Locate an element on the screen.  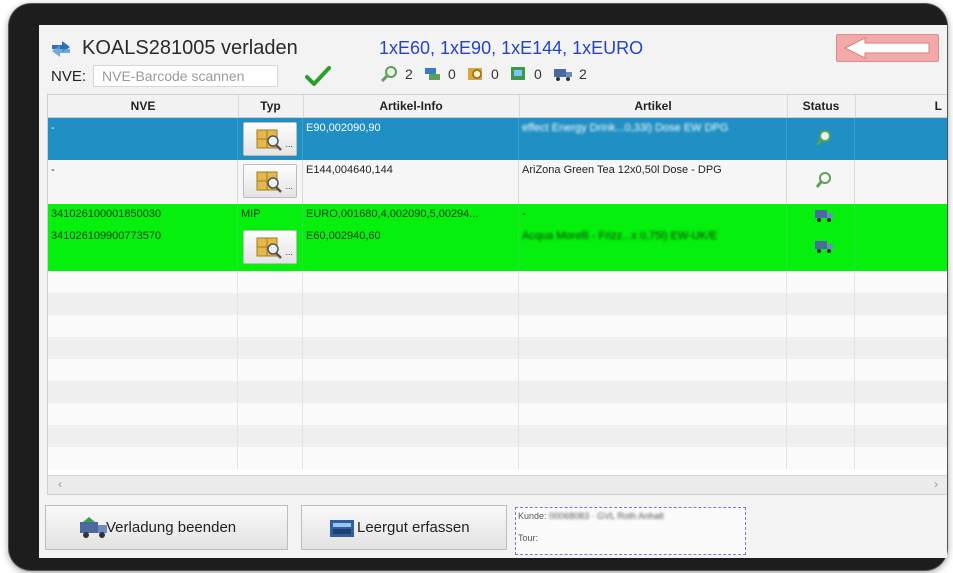
column-header-status: Status is located at coordinates (821, 106).